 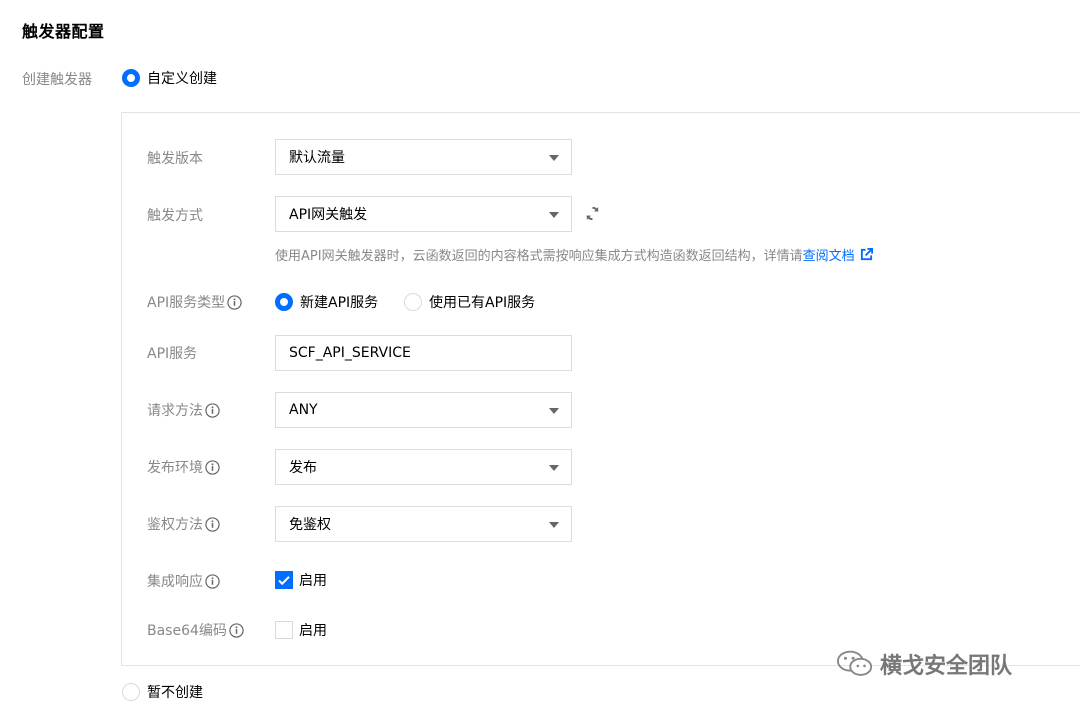 I want to click on integration-checkbox-label: 启用, so click(x=313, y=581).